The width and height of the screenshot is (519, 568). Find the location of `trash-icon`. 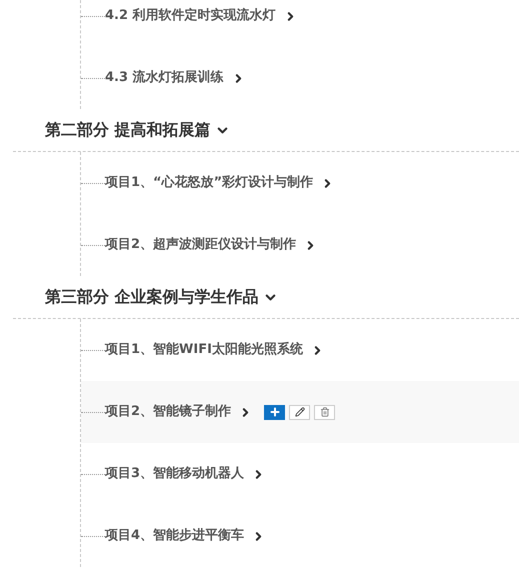

trash-icon is located at coordinates (325, 412).